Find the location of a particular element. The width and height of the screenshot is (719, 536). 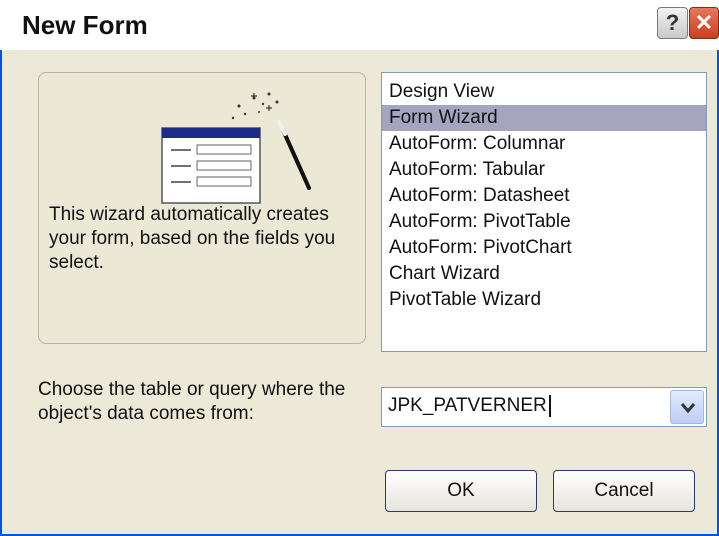

list-item-autoform-pivottable: AutoForm: PivotTable is located at coordinates (544, 222).